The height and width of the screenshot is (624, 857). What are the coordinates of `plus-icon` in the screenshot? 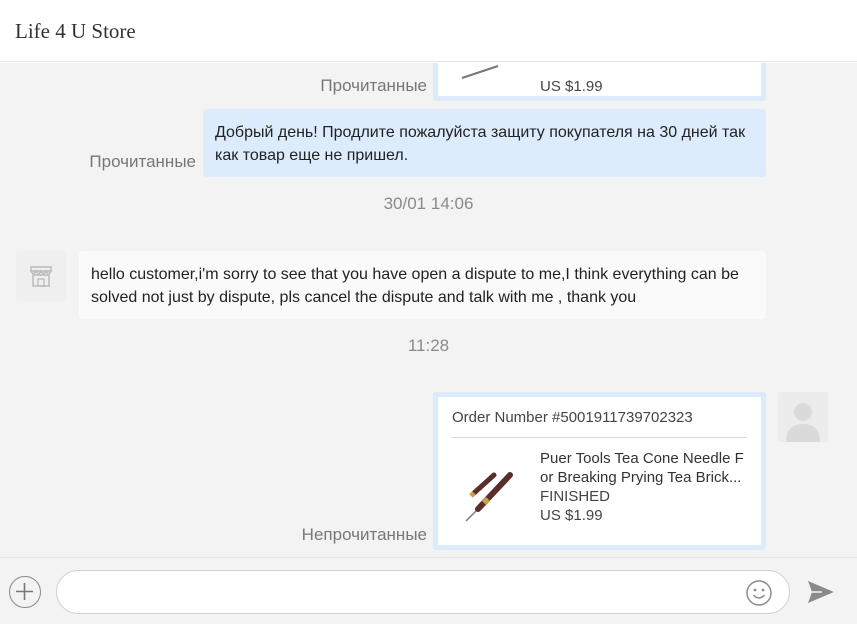 It's located at (24, 591).